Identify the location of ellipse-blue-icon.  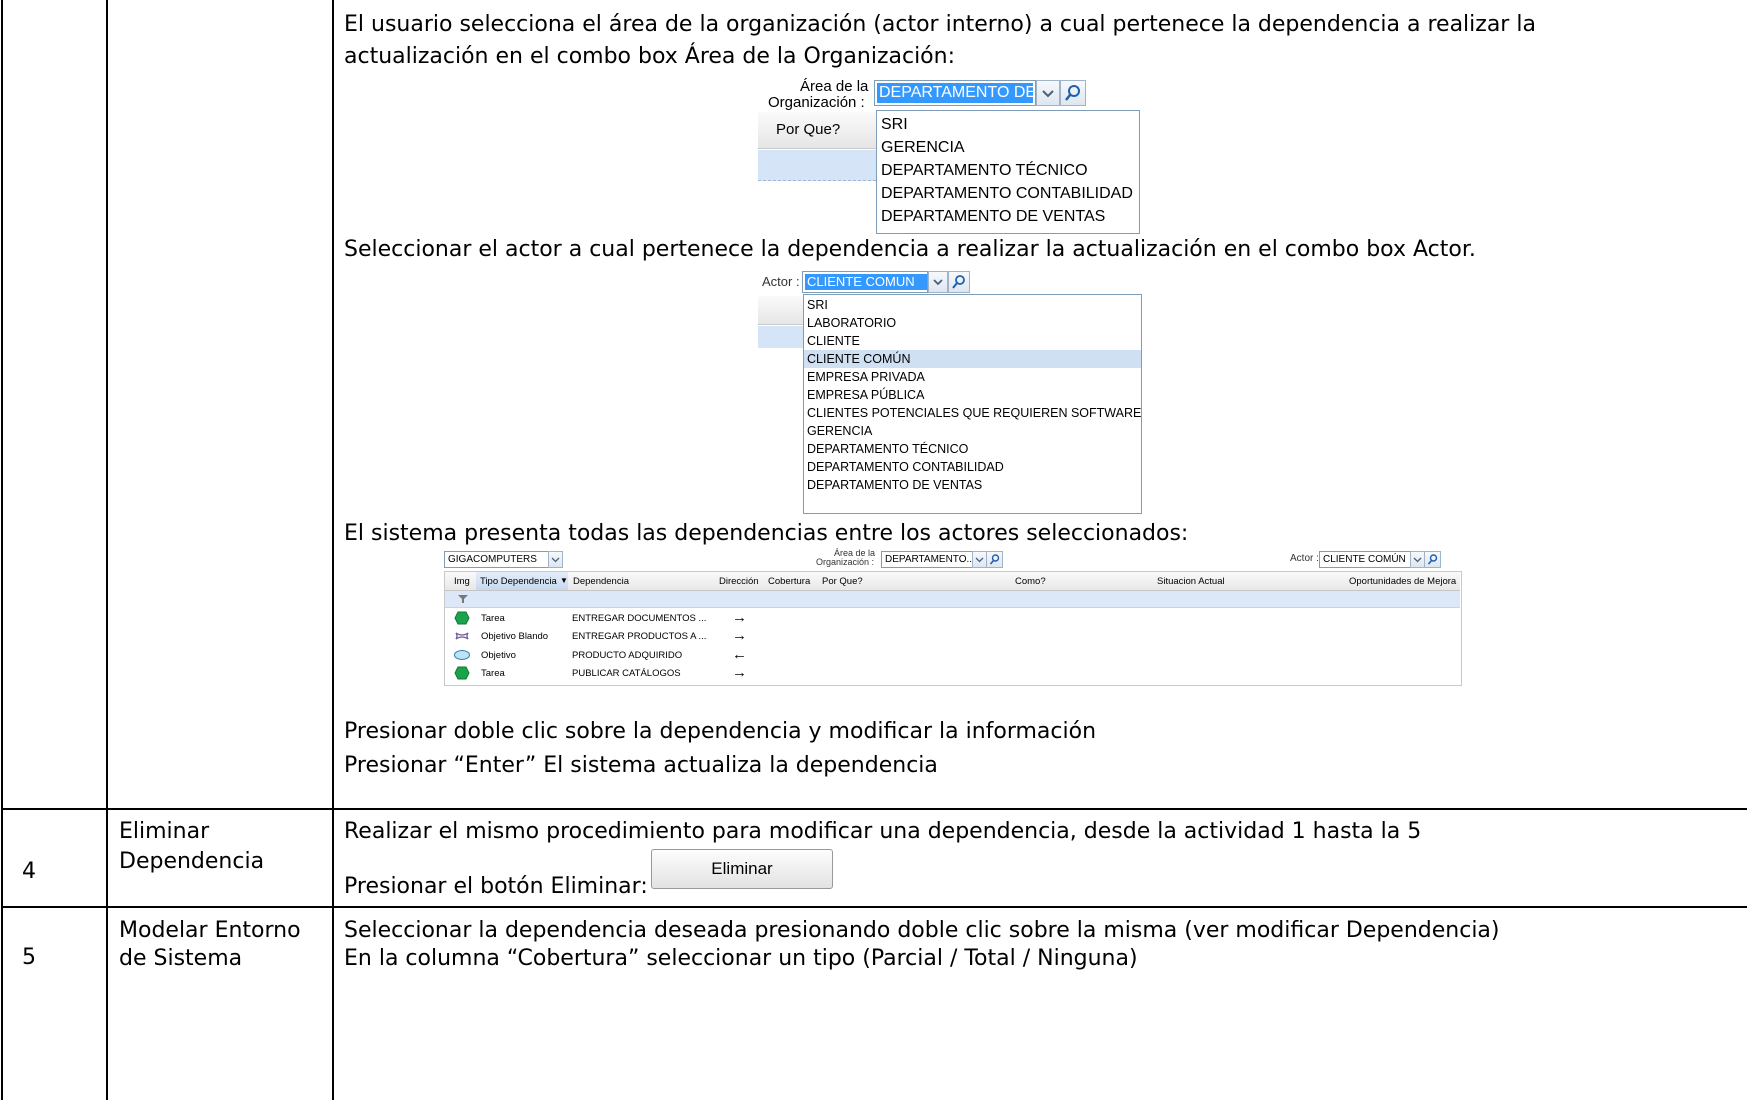
(462, 655).